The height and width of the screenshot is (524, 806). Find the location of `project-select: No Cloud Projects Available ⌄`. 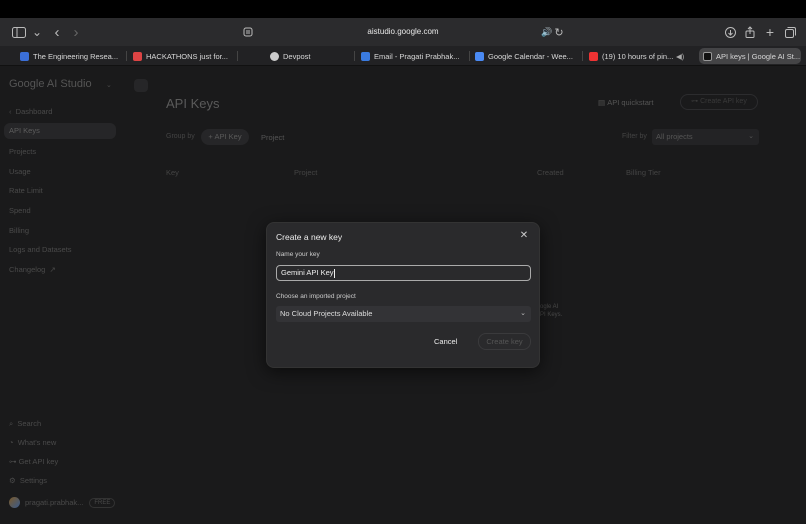

project-select: No Cloud Projects Available ⌄ is located at coordinates (403, 314).